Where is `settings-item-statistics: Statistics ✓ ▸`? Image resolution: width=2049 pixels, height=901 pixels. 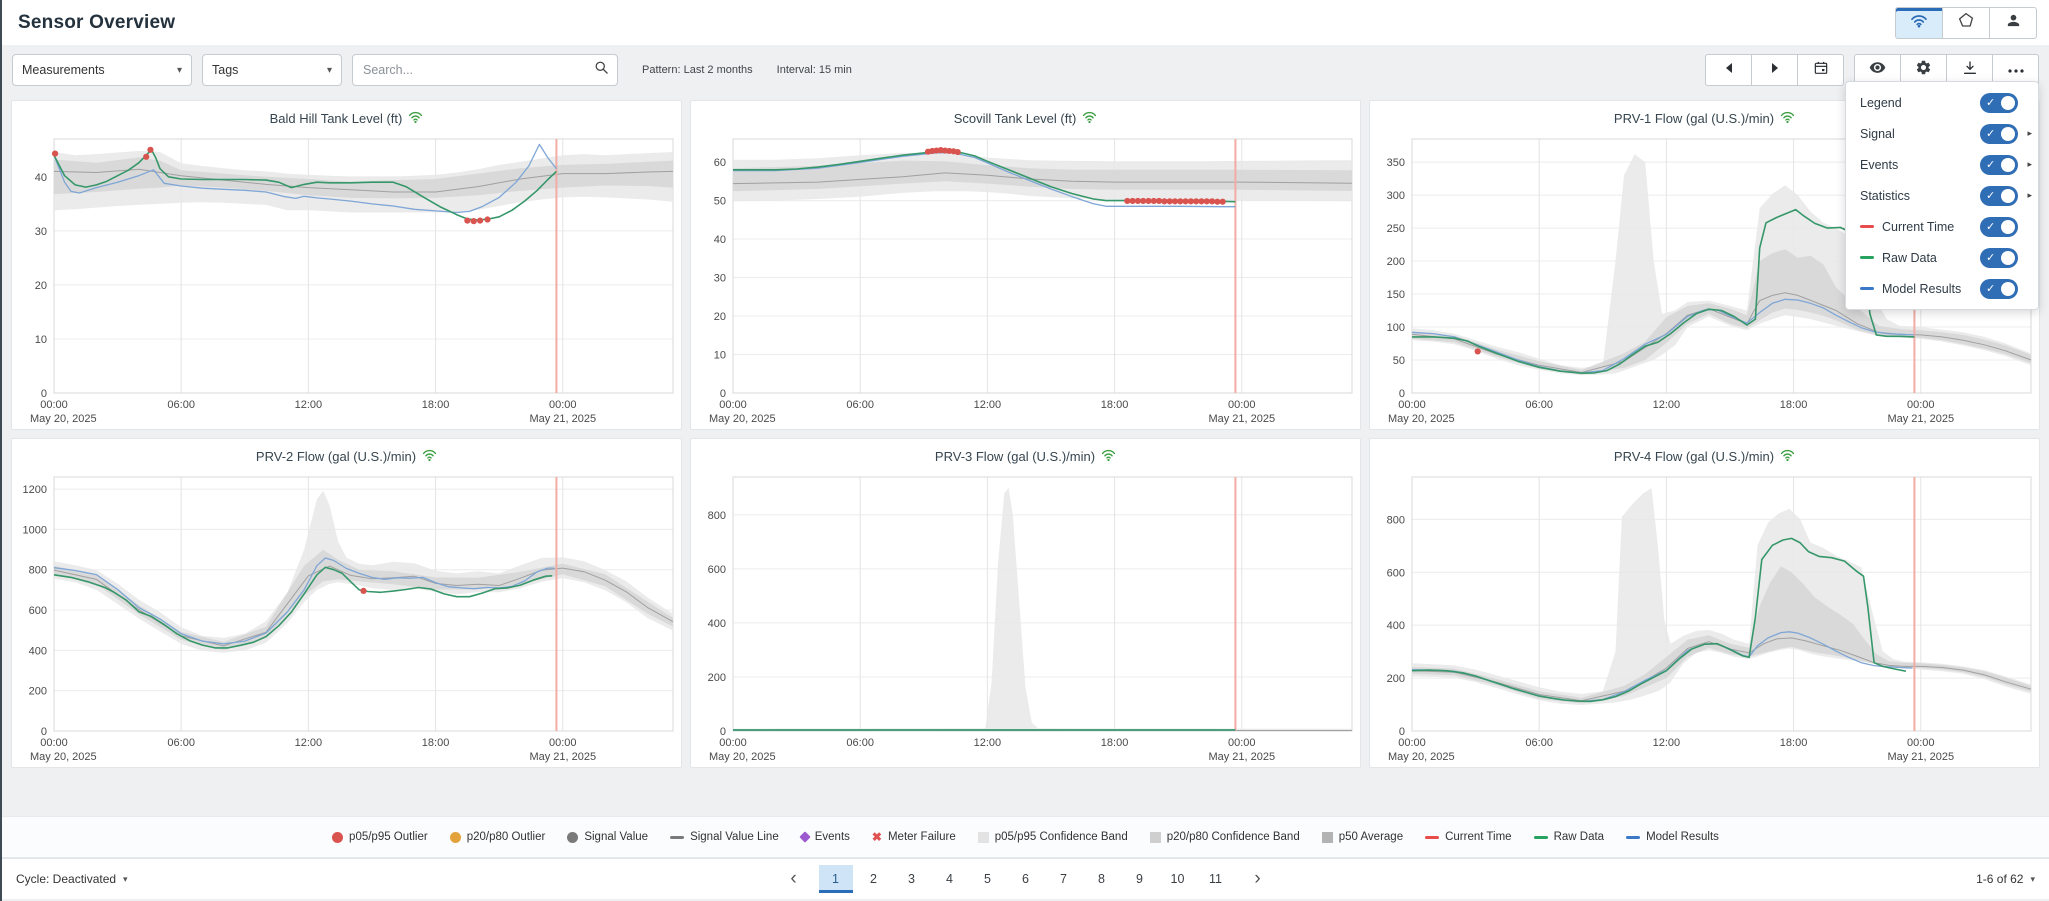
settings-item-statistics: Statistics ✓ ▸ is located at coordinates (1942, 195).